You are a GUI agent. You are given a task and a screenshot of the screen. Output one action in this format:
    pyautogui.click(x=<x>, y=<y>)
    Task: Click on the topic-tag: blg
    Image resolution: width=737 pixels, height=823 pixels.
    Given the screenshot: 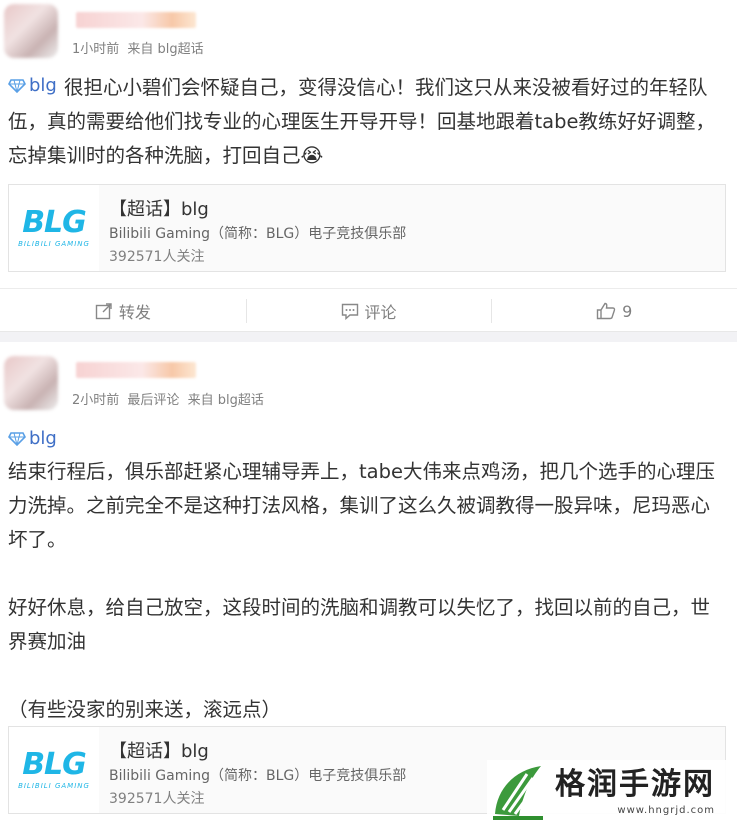 What is the action you would take?
    pyautogui.click(x=32, y=438)
    